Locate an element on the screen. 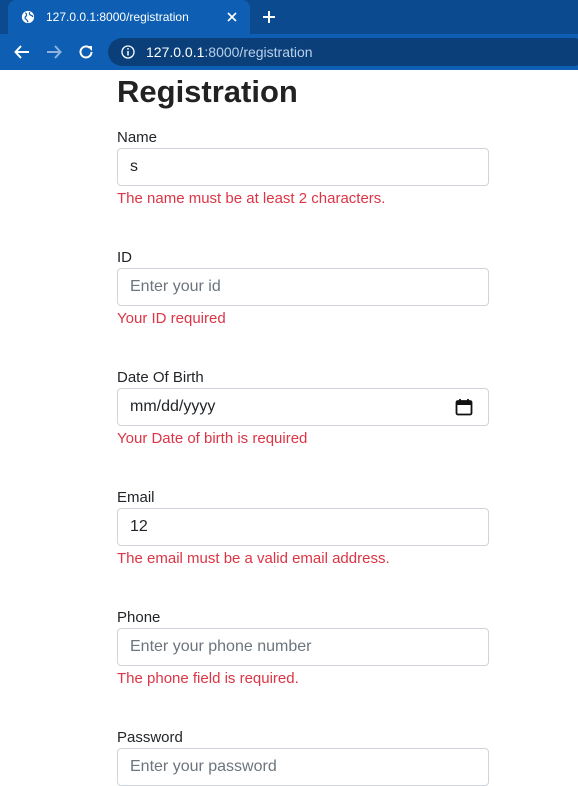  dob-error: Your Date of birth is required is located at coordinates (212, 438).